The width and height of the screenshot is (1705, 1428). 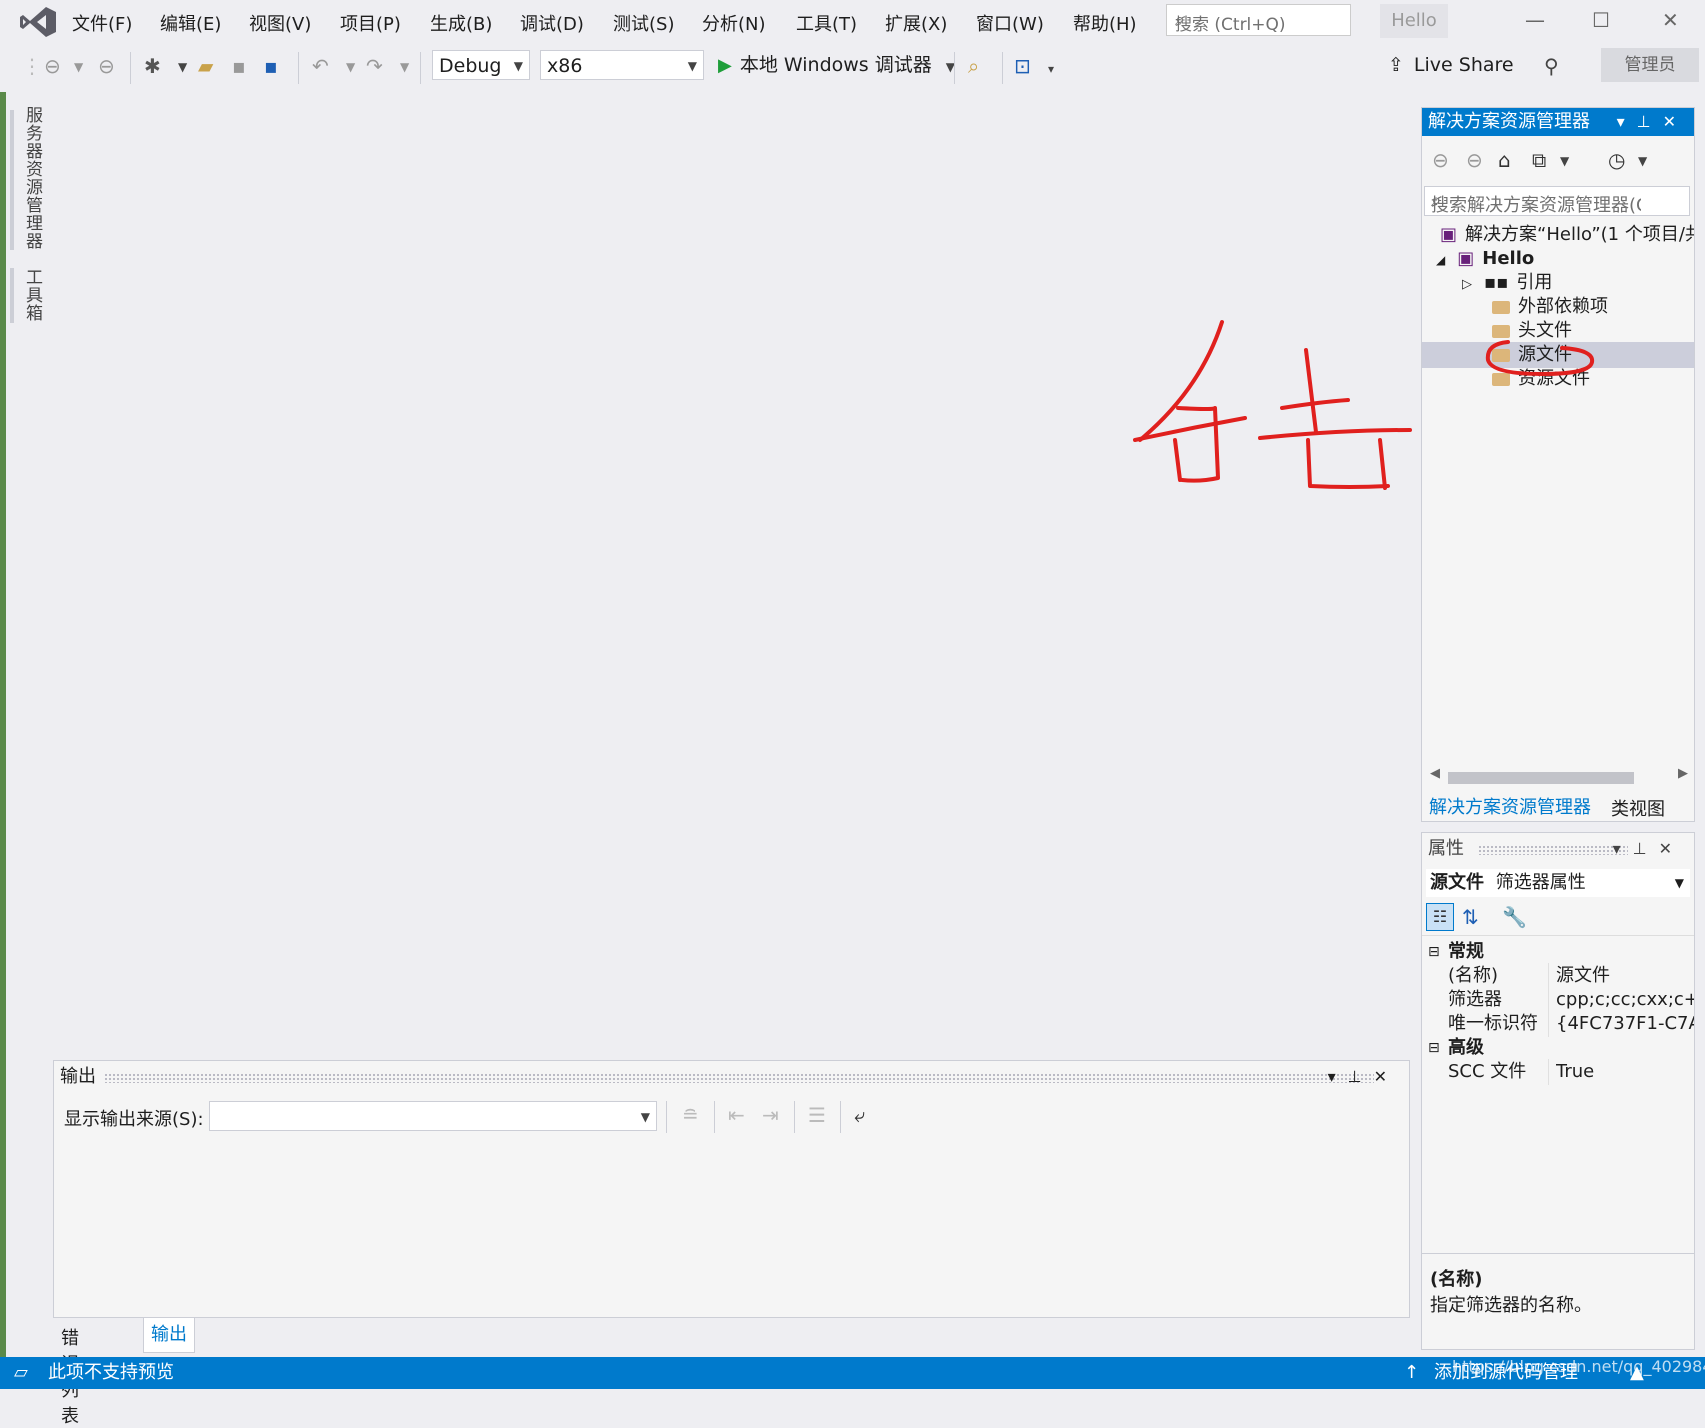 What do you see at coordinates (817, 1115) in the screenshot?
I see `clear-all-icon: ☰` at bounding box center [817, 1115].